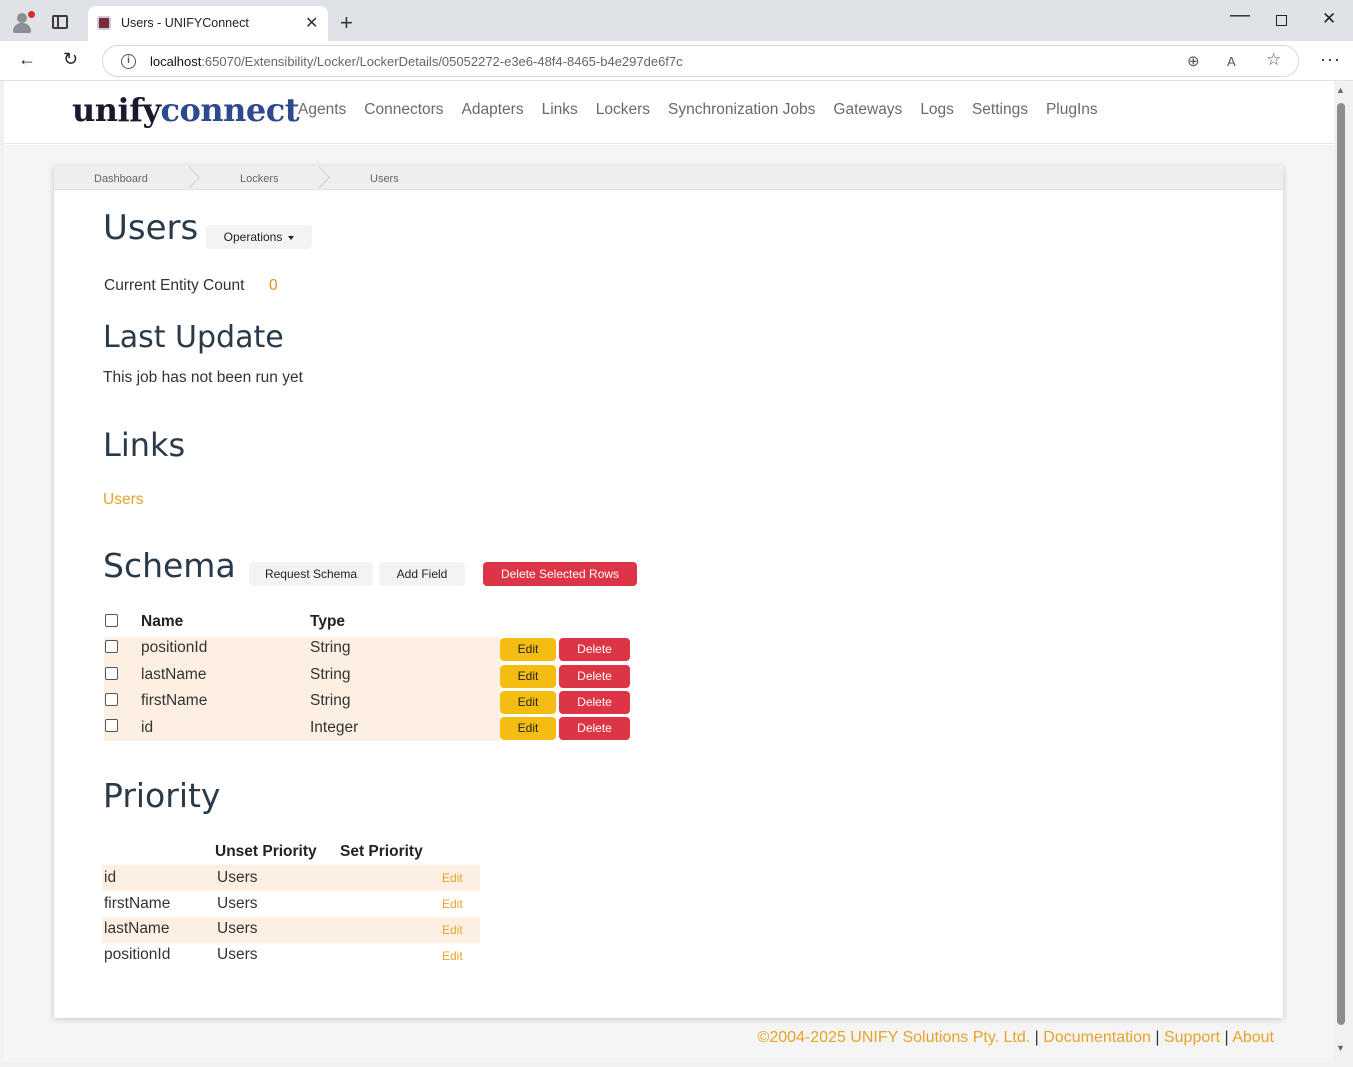 Image resolution: width=1353 pixels, height=1067 pixels. What do you see at coordinates (1097, 1037) in the screenshot?
I see `footer-documentation-link: Documentation` at bounding box center [1097, 1037].